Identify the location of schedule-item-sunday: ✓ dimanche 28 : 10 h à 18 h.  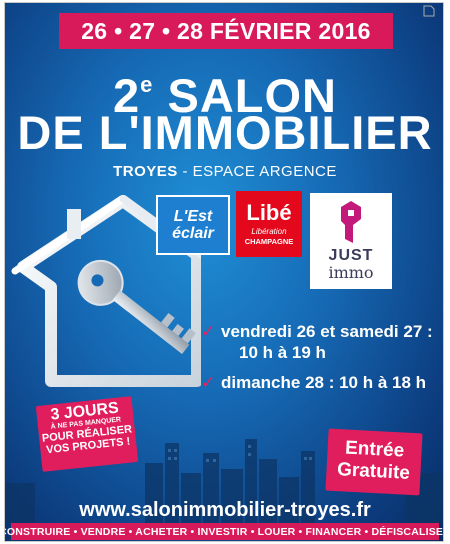
(314, 382).